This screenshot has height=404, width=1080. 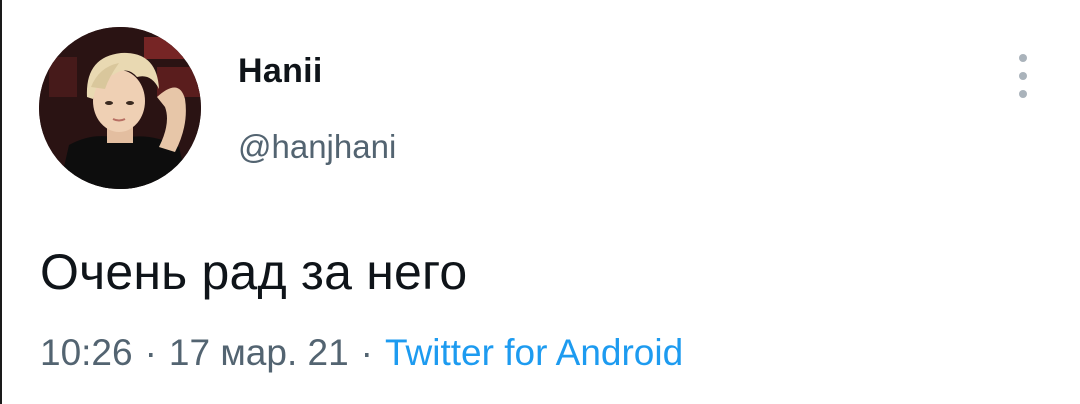 What do you see at coordinates (534, 353) in the screenshot?
I see `tweet-source-link: Twitter for Android` at bounding box center [534, 353].